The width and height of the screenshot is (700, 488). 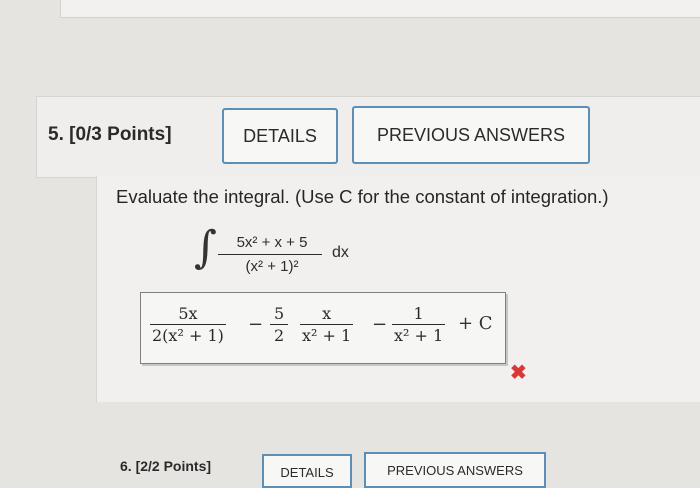 What do you see at coordinates (188, 335) in the screenshot?
I see `answer-term-1-denominator: 2(x² + 1)` at bounding box center [188, 335].